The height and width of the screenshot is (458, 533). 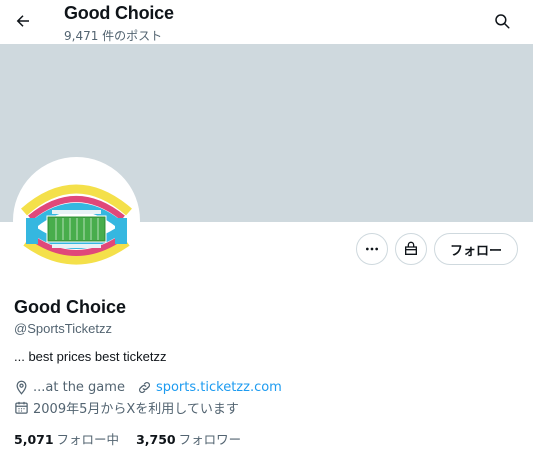 I want to click on location-icon, so click(x=21, y=387).